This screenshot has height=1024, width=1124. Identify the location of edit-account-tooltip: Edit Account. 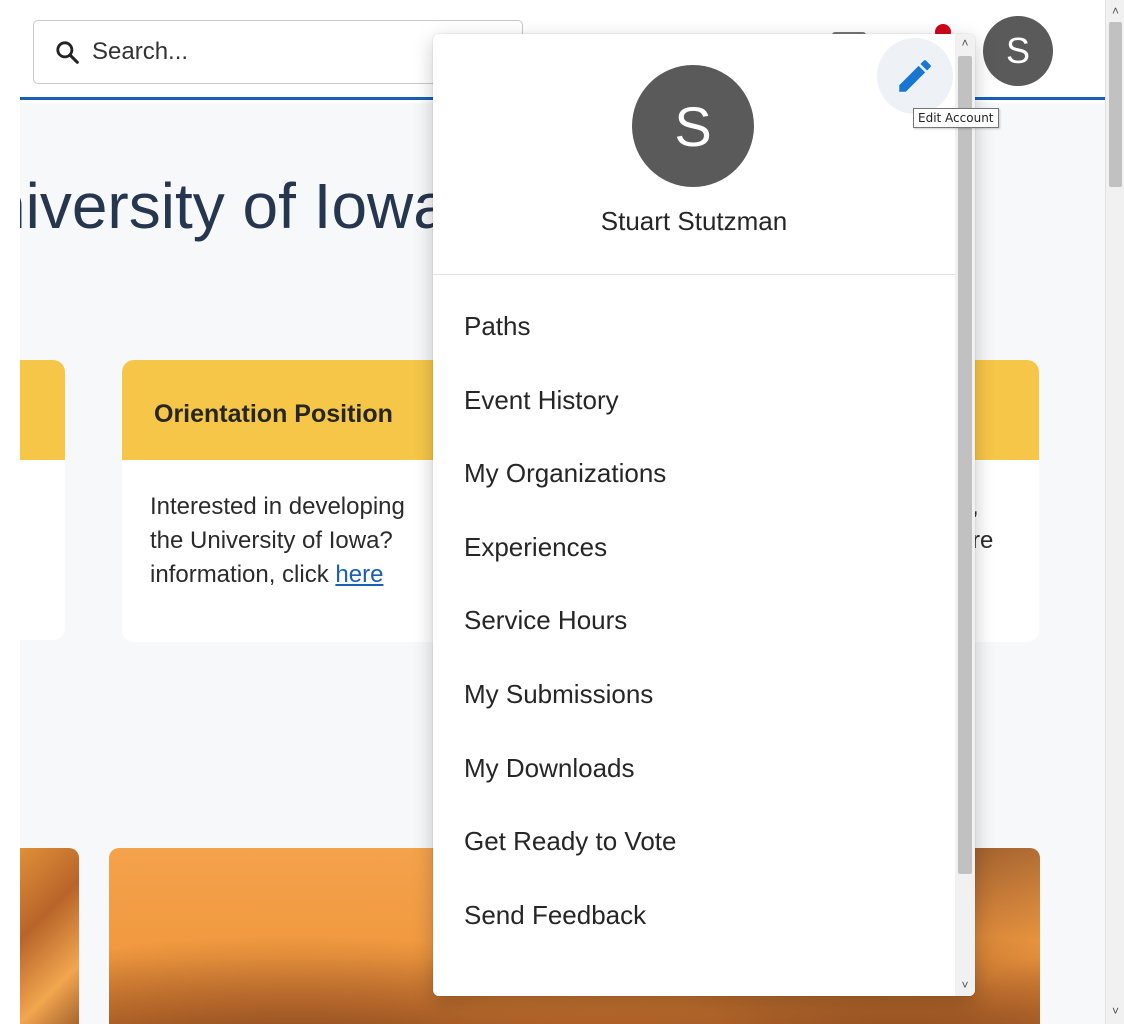
(956, 118).